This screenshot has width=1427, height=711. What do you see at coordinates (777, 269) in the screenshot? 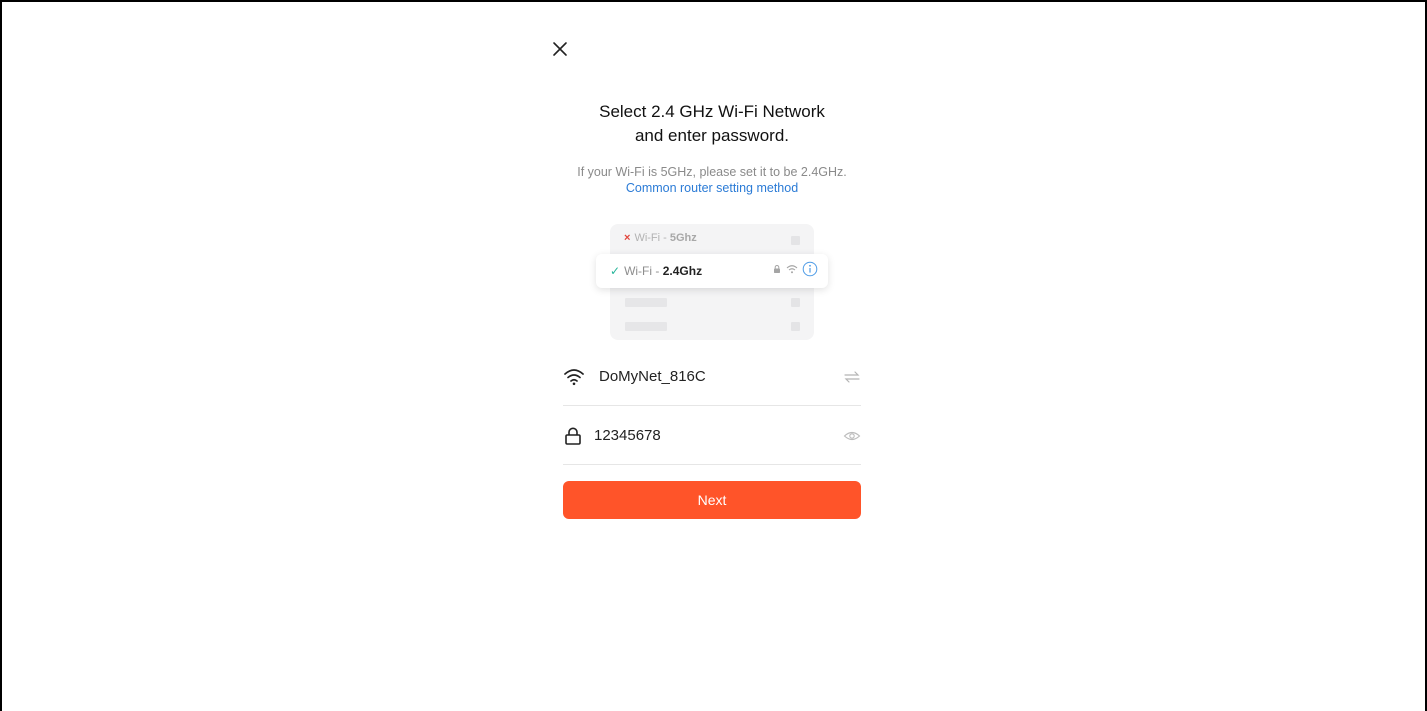
I see `small-lock-icon` at bounding box center [777, 269].